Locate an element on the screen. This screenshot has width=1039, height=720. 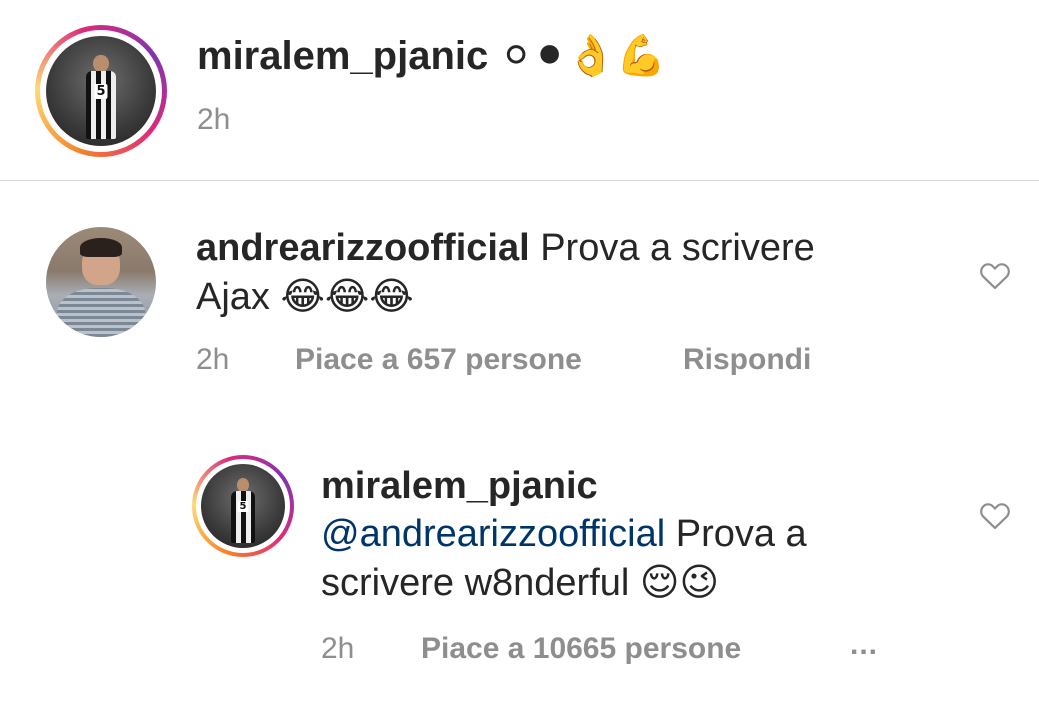
caption-username: miralem_pjanic is located at coordinates (342, 56).